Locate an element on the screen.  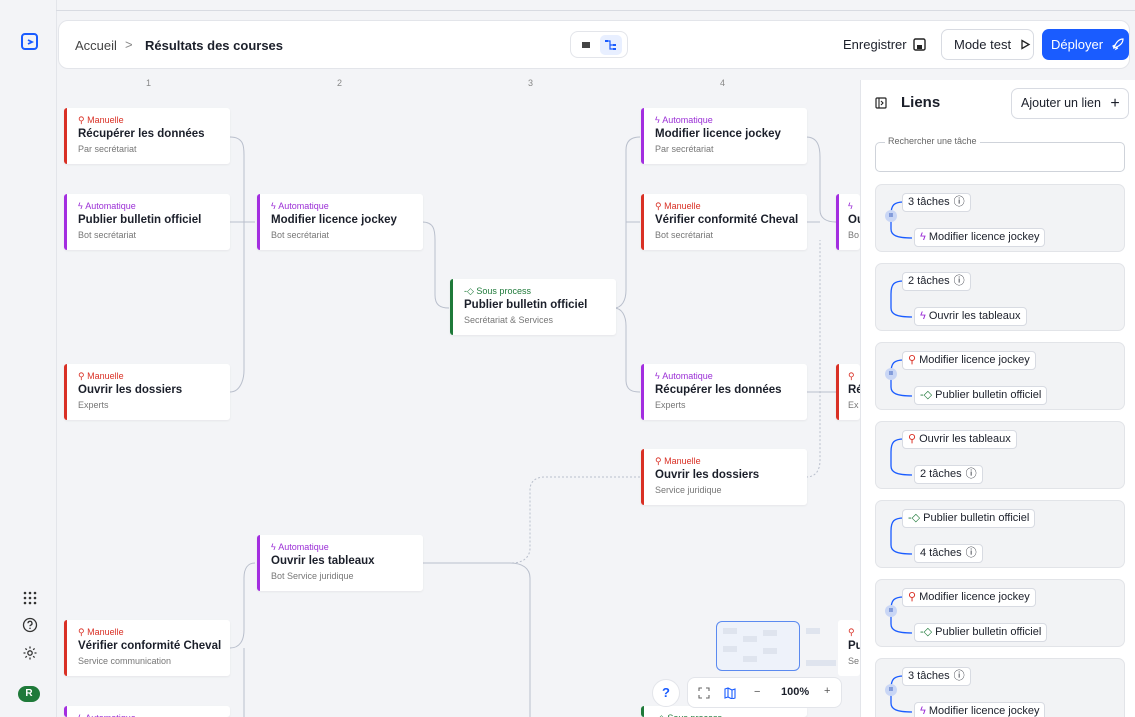
link-source-label: Ouvrir les tableaux is located at coordinates (965, 439).